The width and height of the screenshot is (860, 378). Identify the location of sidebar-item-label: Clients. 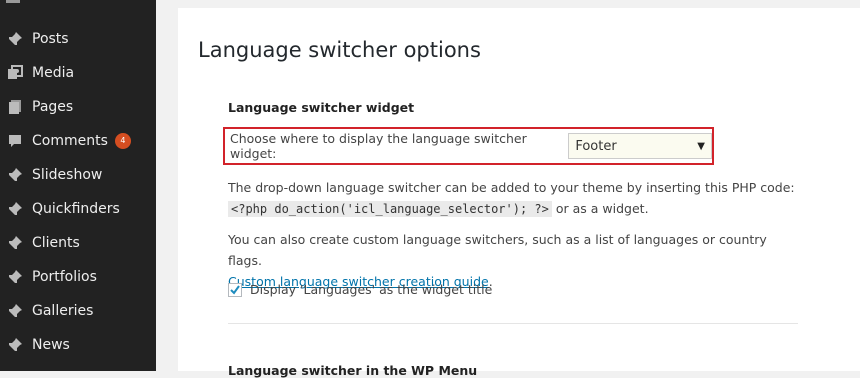
(56, 243).